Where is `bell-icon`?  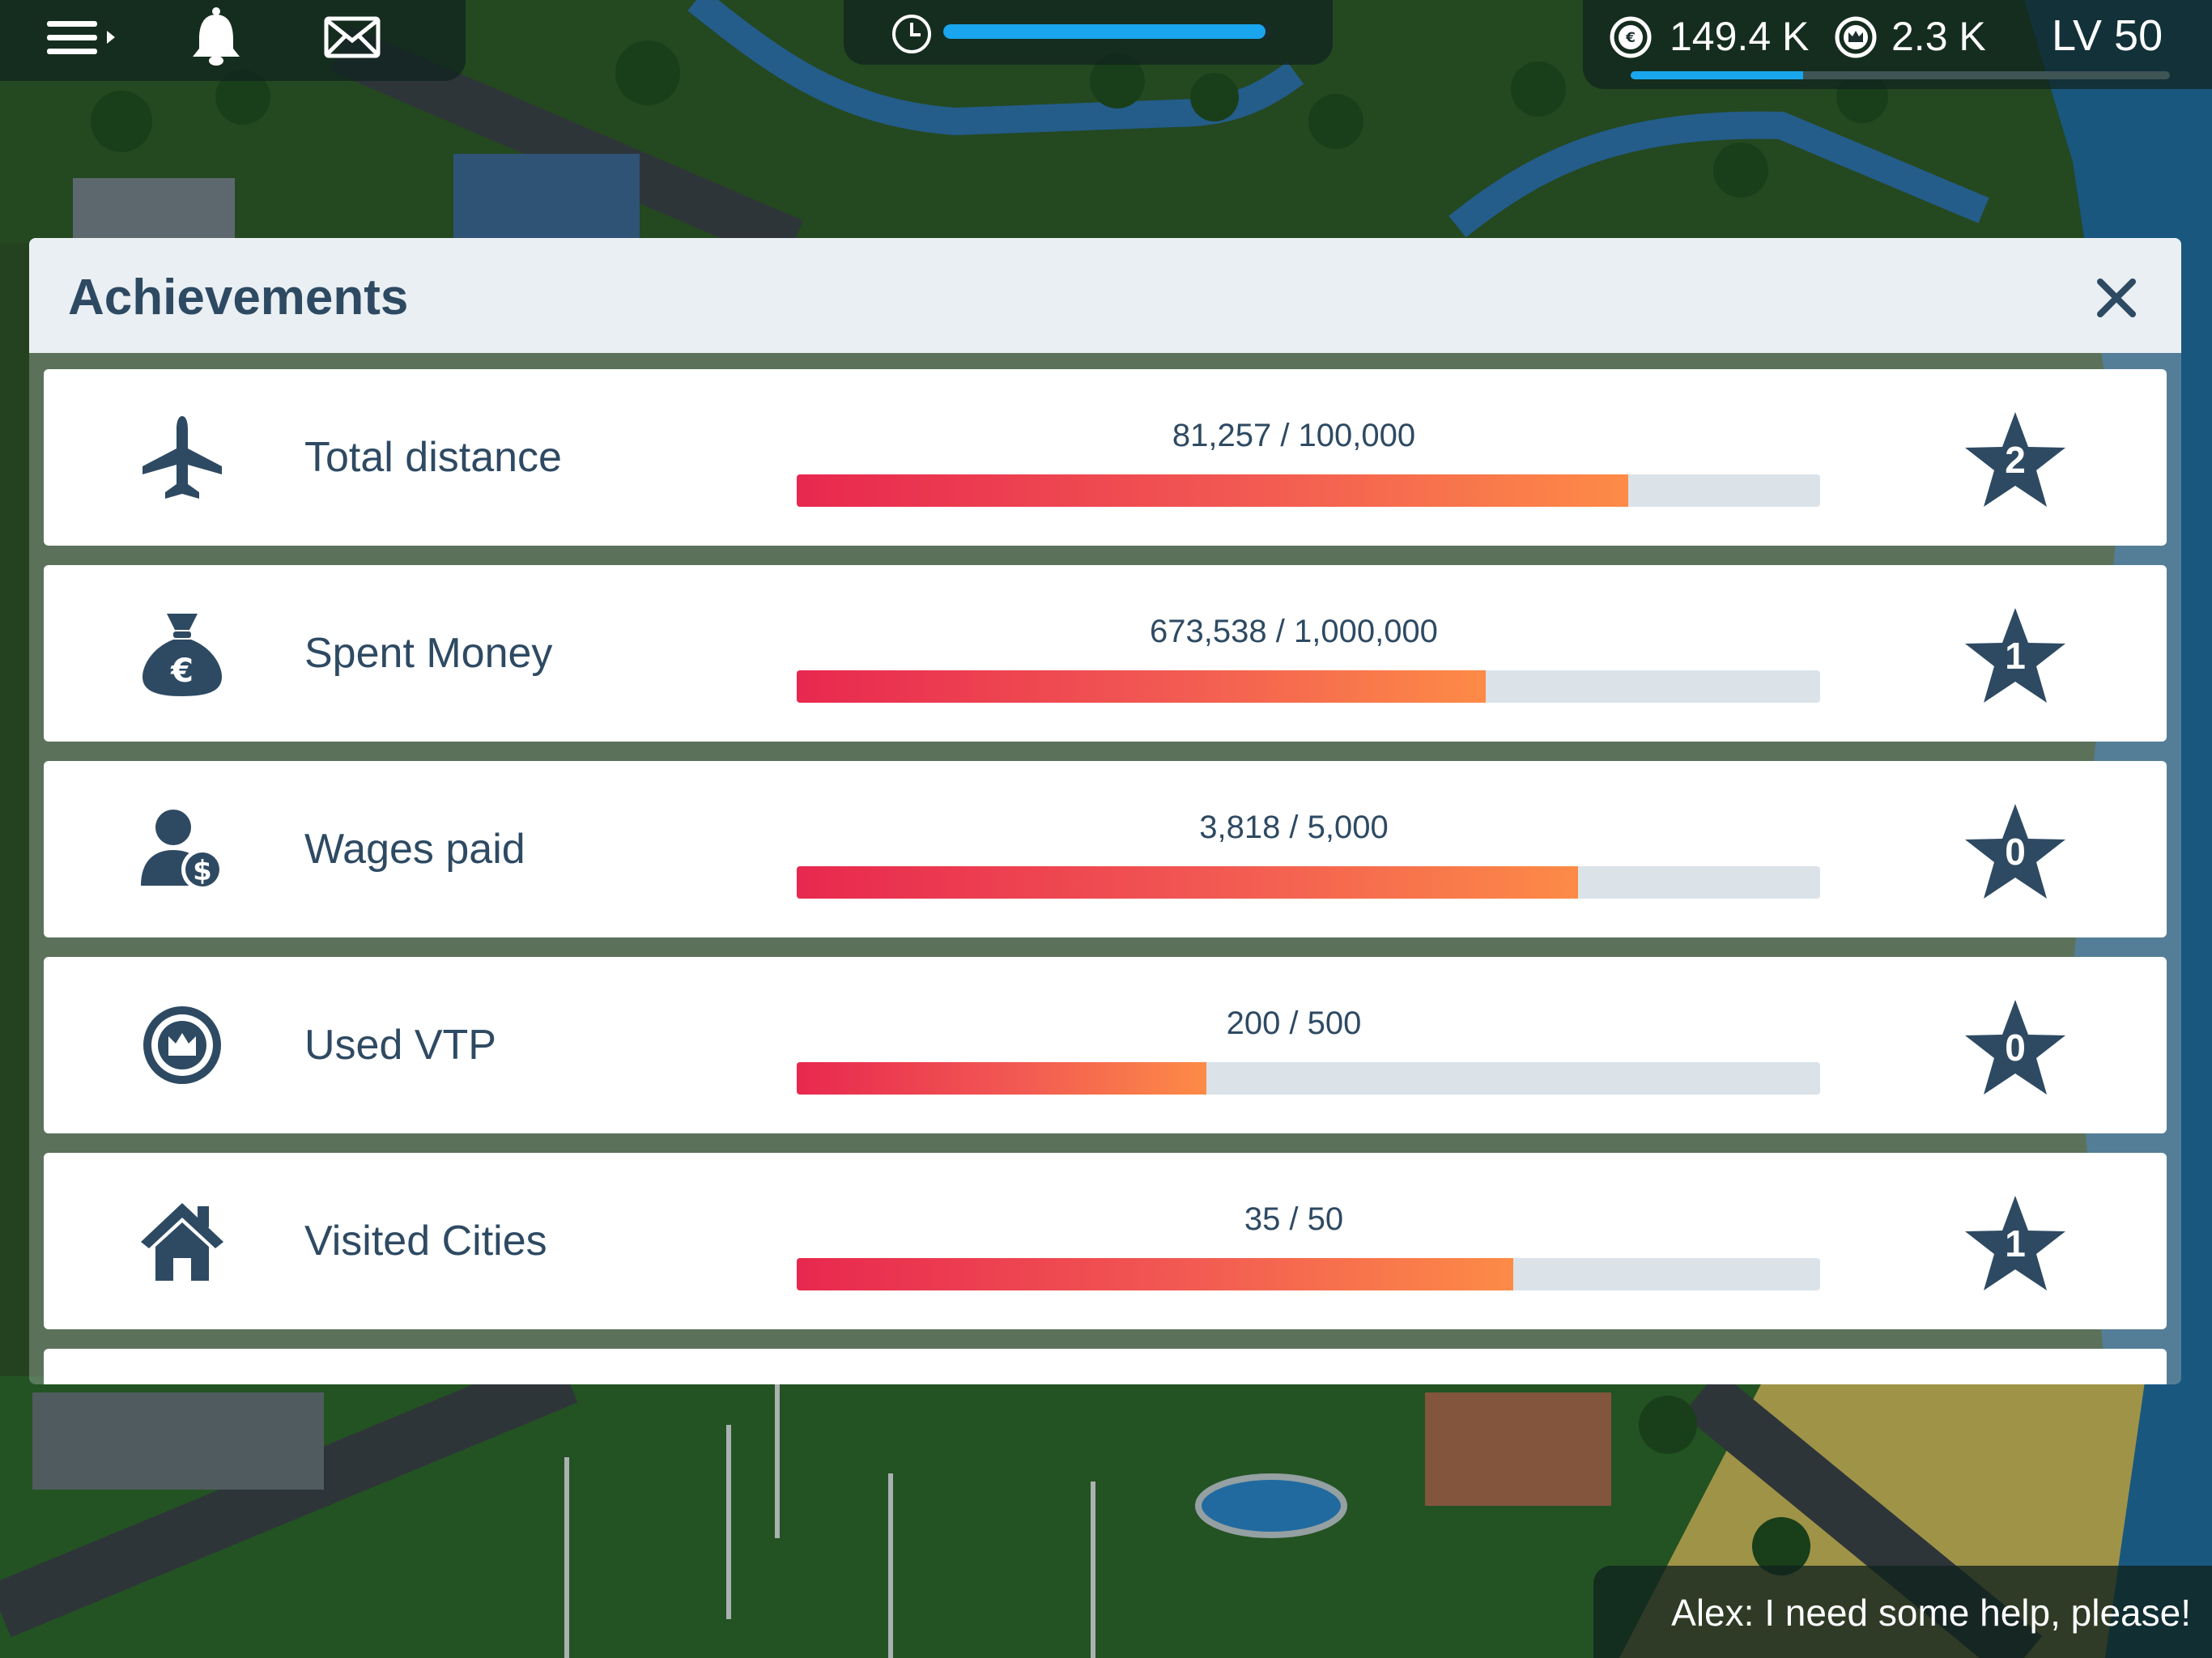 bell-icon is located at coordinates (216, 36).